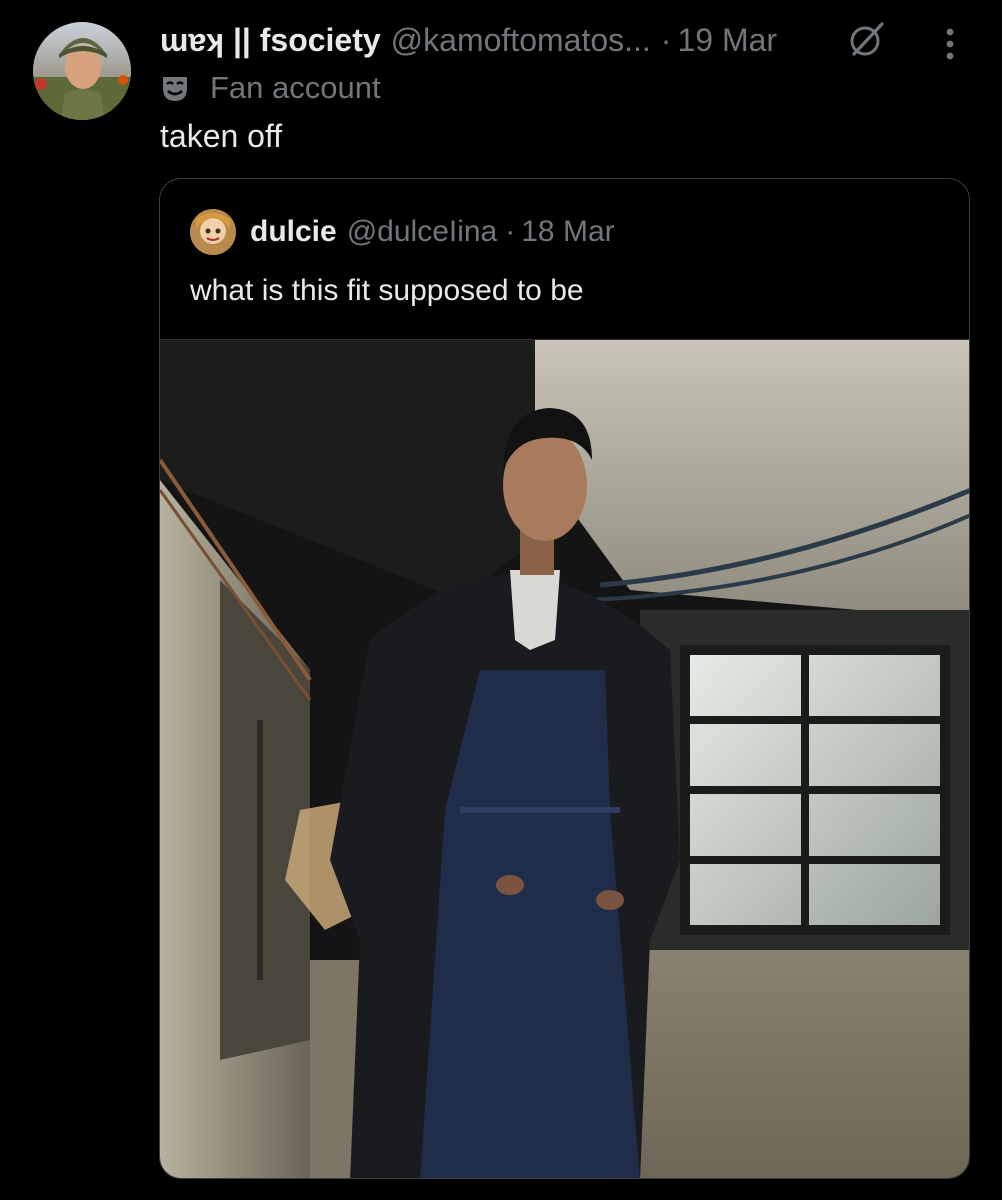 This screenshot has height=1200, width=1002. I want to click on theater-mask-icon, so click(175, 89).